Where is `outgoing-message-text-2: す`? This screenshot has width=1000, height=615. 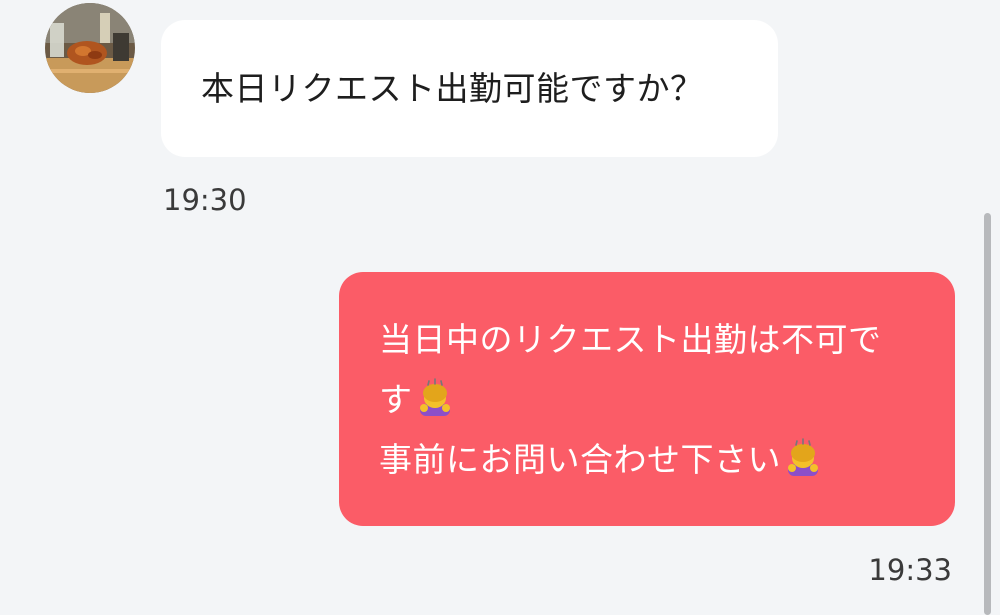
outgoing-message-text-2: す is located at coordinates (396, 399).